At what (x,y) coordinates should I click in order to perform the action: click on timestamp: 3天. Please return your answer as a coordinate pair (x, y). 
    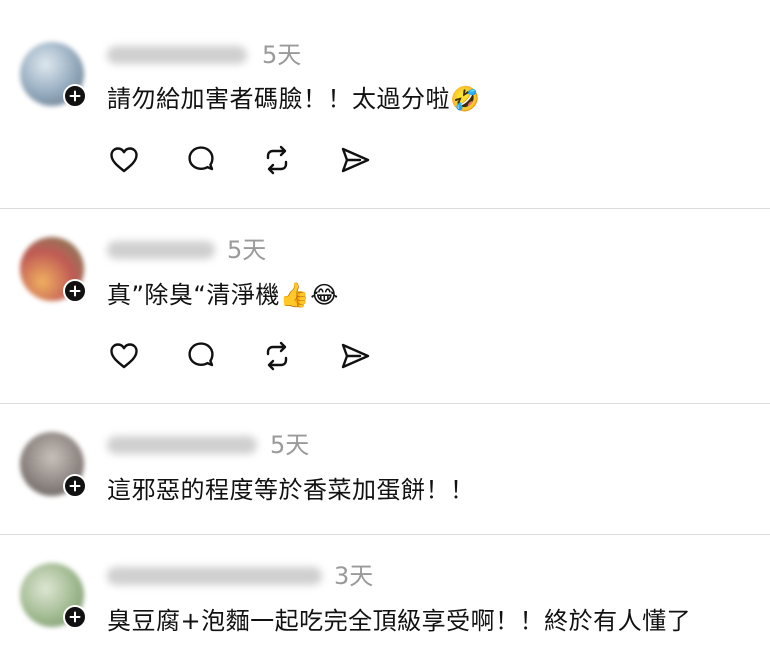
    Looking at the image, I should click on (354, 576).